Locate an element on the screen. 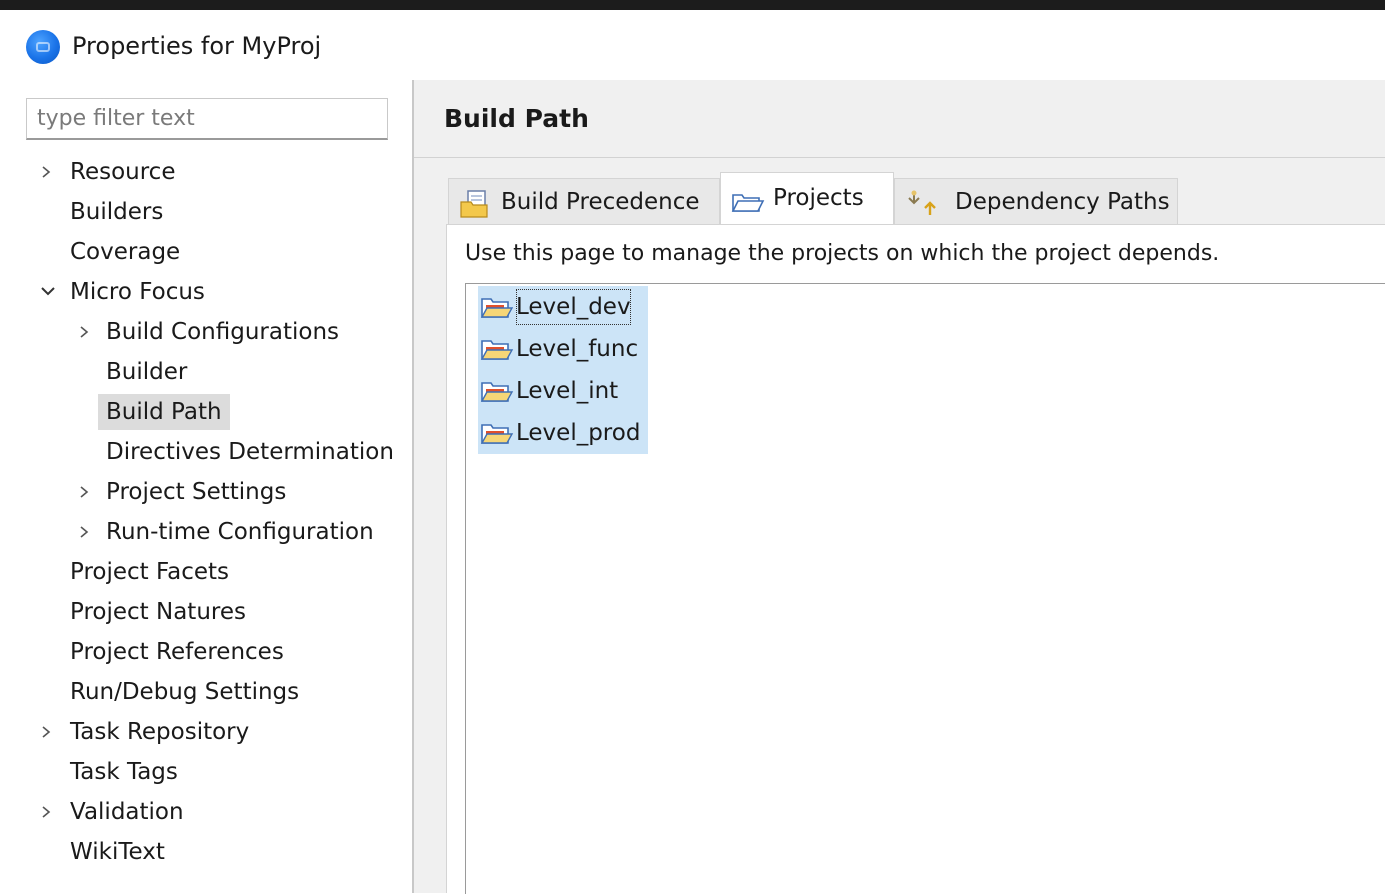 Image resolution: width=1385 pixels, height=894 pixels. list-item: Level_dev is located at coordinates (563, 307).